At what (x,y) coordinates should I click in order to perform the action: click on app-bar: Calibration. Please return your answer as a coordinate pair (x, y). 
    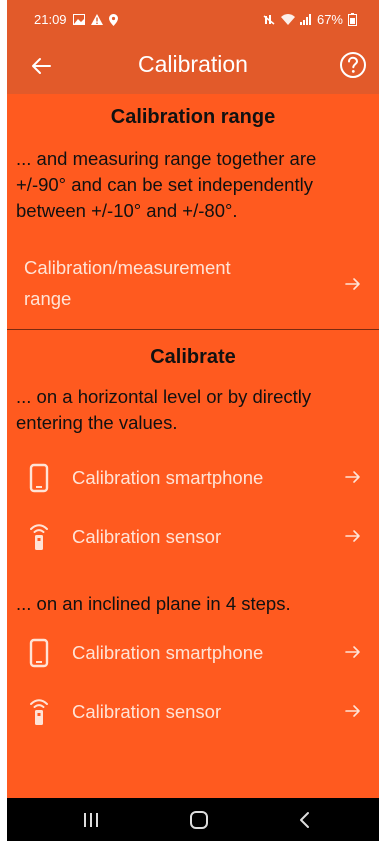
    Looking at the image, I should click on (193, 66).